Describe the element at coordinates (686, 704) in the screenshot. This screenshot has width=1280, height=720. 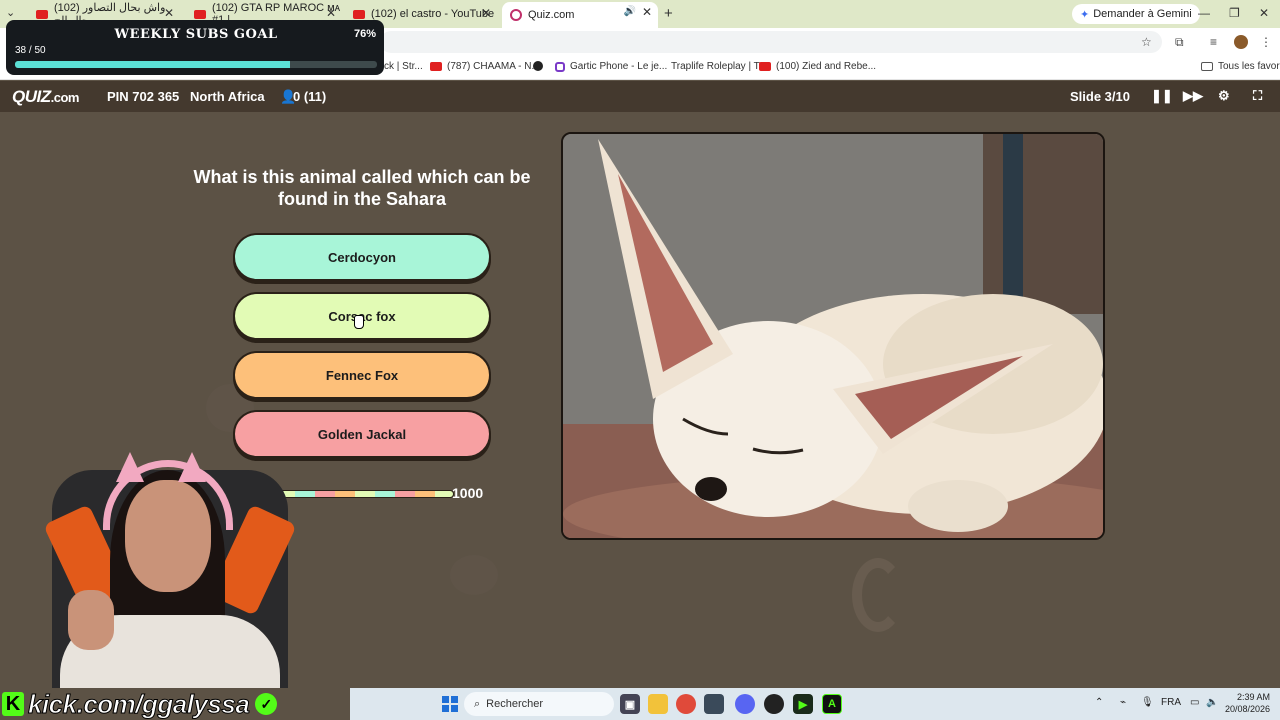
I see `chrome-icon` at that location.